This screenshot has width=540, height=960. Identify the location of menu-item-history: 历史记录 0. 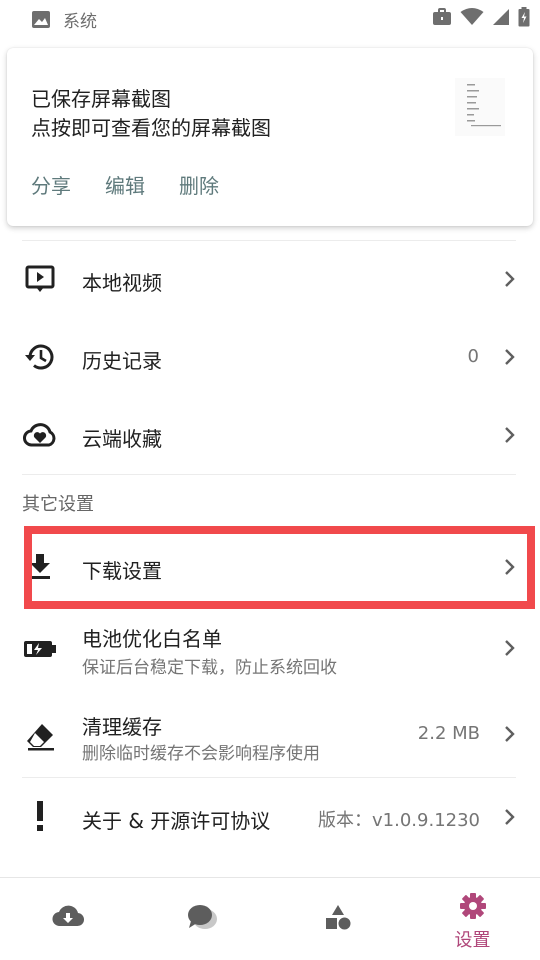
(270, 357).